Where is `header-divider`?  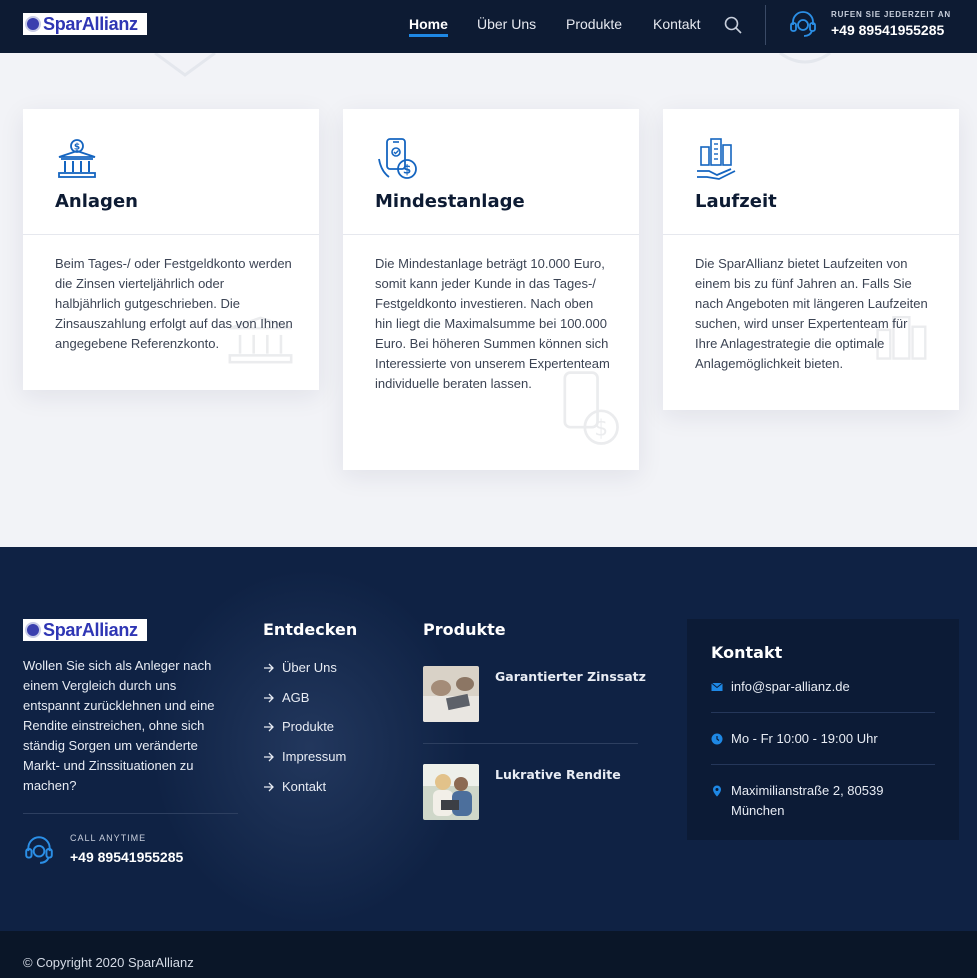 header-divider is located at coordinates (765, 25).